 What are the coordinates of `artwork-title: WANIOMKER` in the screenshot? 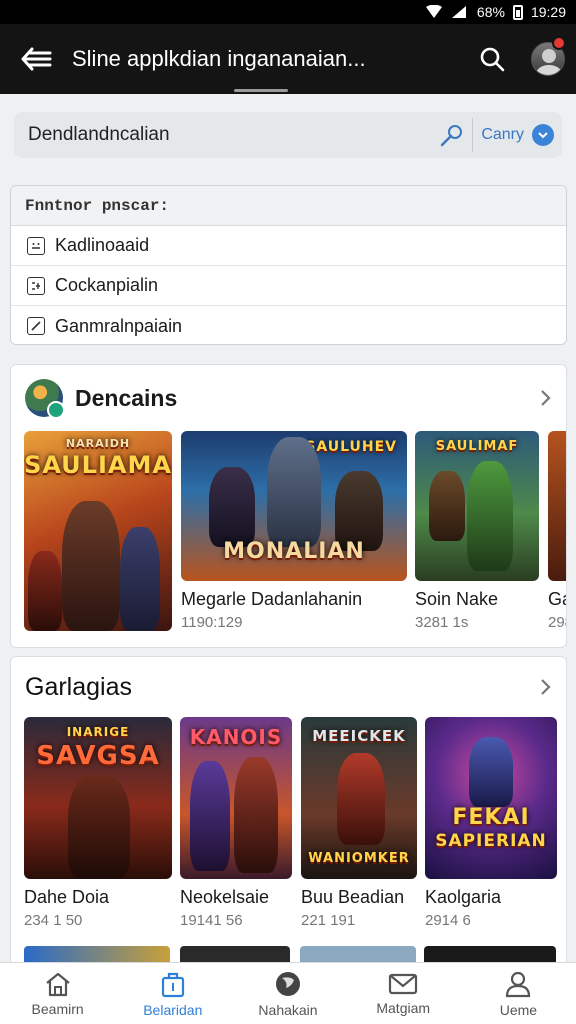 It's located at (359, 858).